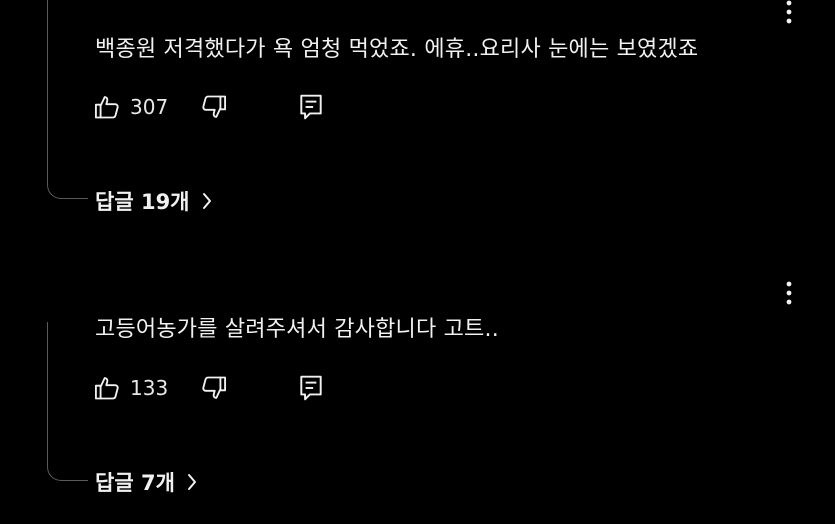 Image resolution: width=835 pixels, height=524 pixels. What do you see at coordinates (142, 202) in the screenshot?
I see `replies-count-label: 답글 19개` at bounding box center [142, 202].